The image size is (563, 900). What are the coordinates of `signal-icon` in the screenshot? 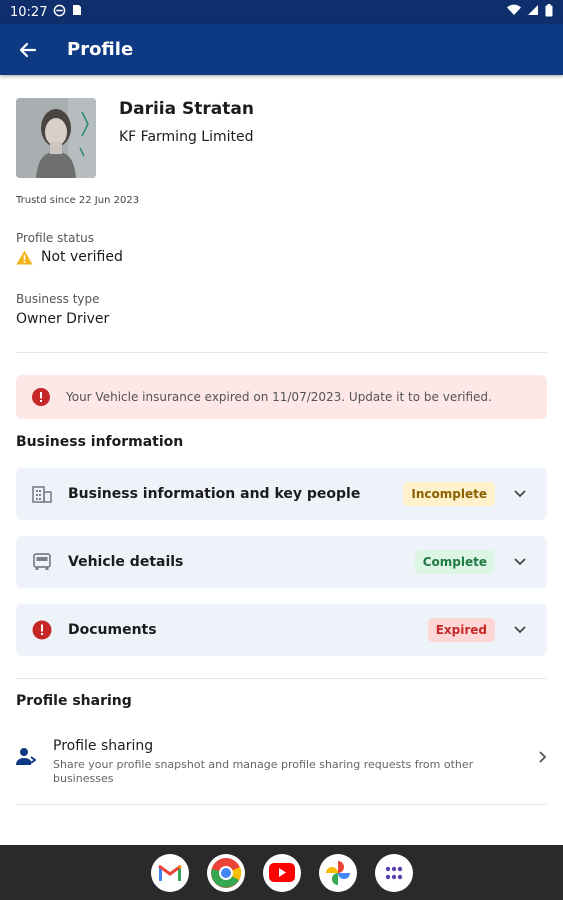 It's located at (533, 12).